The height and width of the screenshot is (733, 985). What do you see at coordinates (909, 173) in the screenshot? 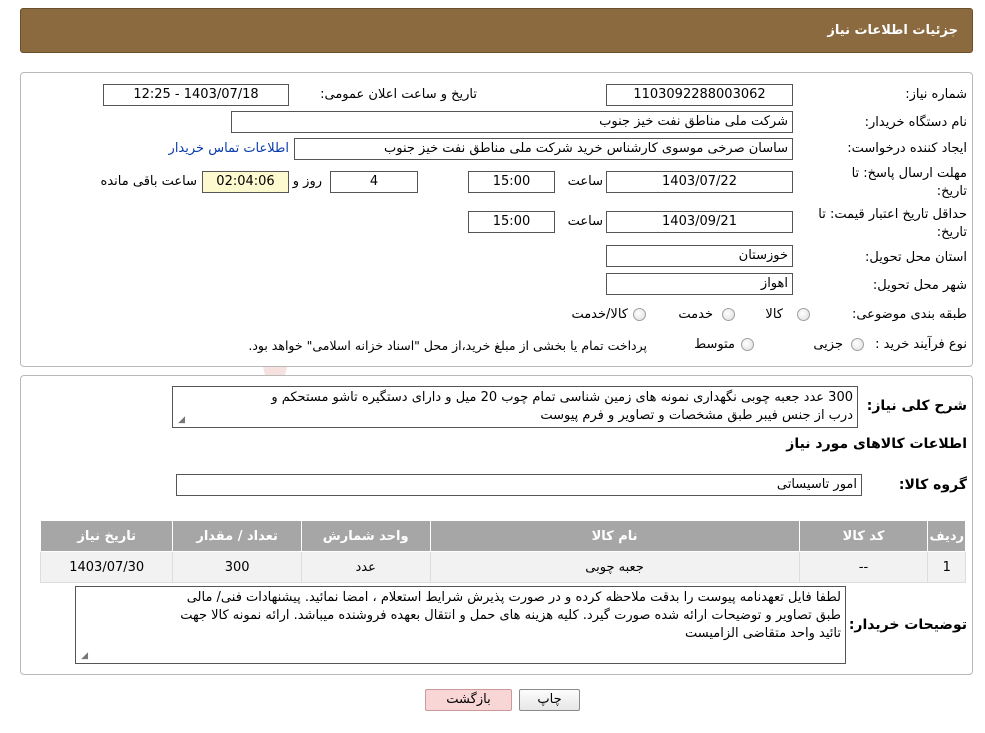
I see `reply-deadline-label: مهلت ارسال پاسخ: تا` at bounding box center [909, 173].